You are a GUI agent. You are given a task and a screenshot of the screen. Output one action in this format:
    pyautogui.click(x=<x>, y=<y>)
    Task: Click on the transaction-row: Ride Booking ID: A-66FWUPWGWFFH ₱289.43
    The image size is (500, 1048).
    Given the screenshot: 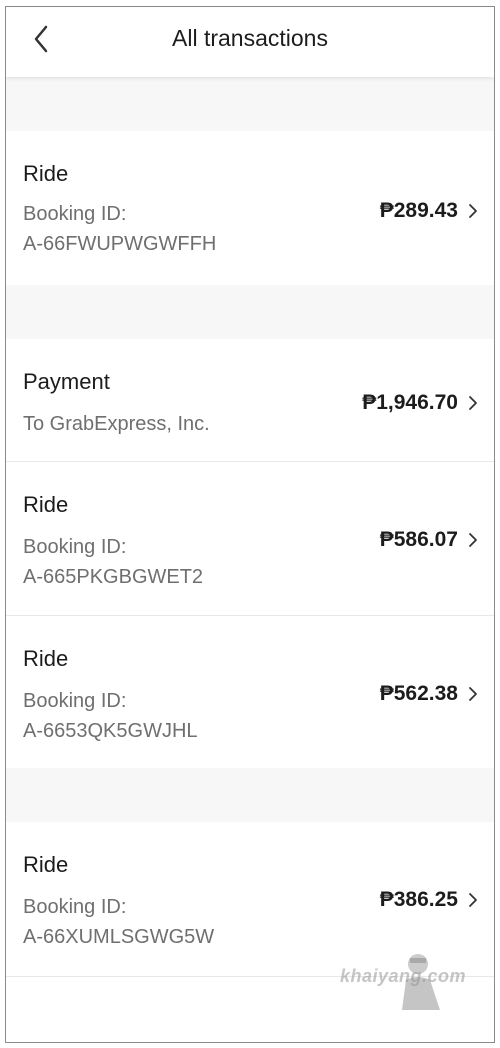 What is the action you would take?
    pyautogui.click(x=250, y=208)
    